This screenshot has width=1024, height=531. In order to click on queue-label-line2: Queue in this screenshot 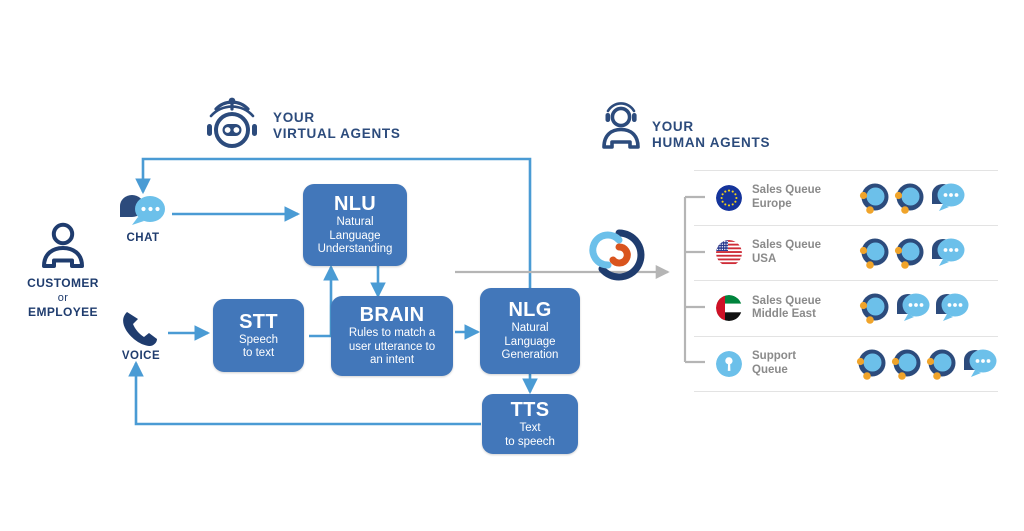, I will do `click(770, 369)`.